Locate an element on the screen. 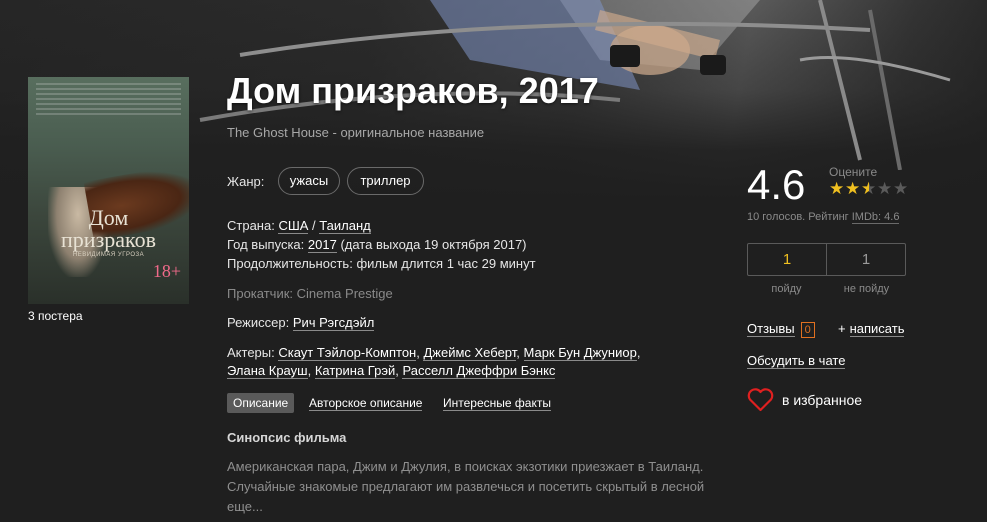 The height and width of the screenshot is (522, 987). posters-count-link: 3 постера is located at coordinates (55, 316).